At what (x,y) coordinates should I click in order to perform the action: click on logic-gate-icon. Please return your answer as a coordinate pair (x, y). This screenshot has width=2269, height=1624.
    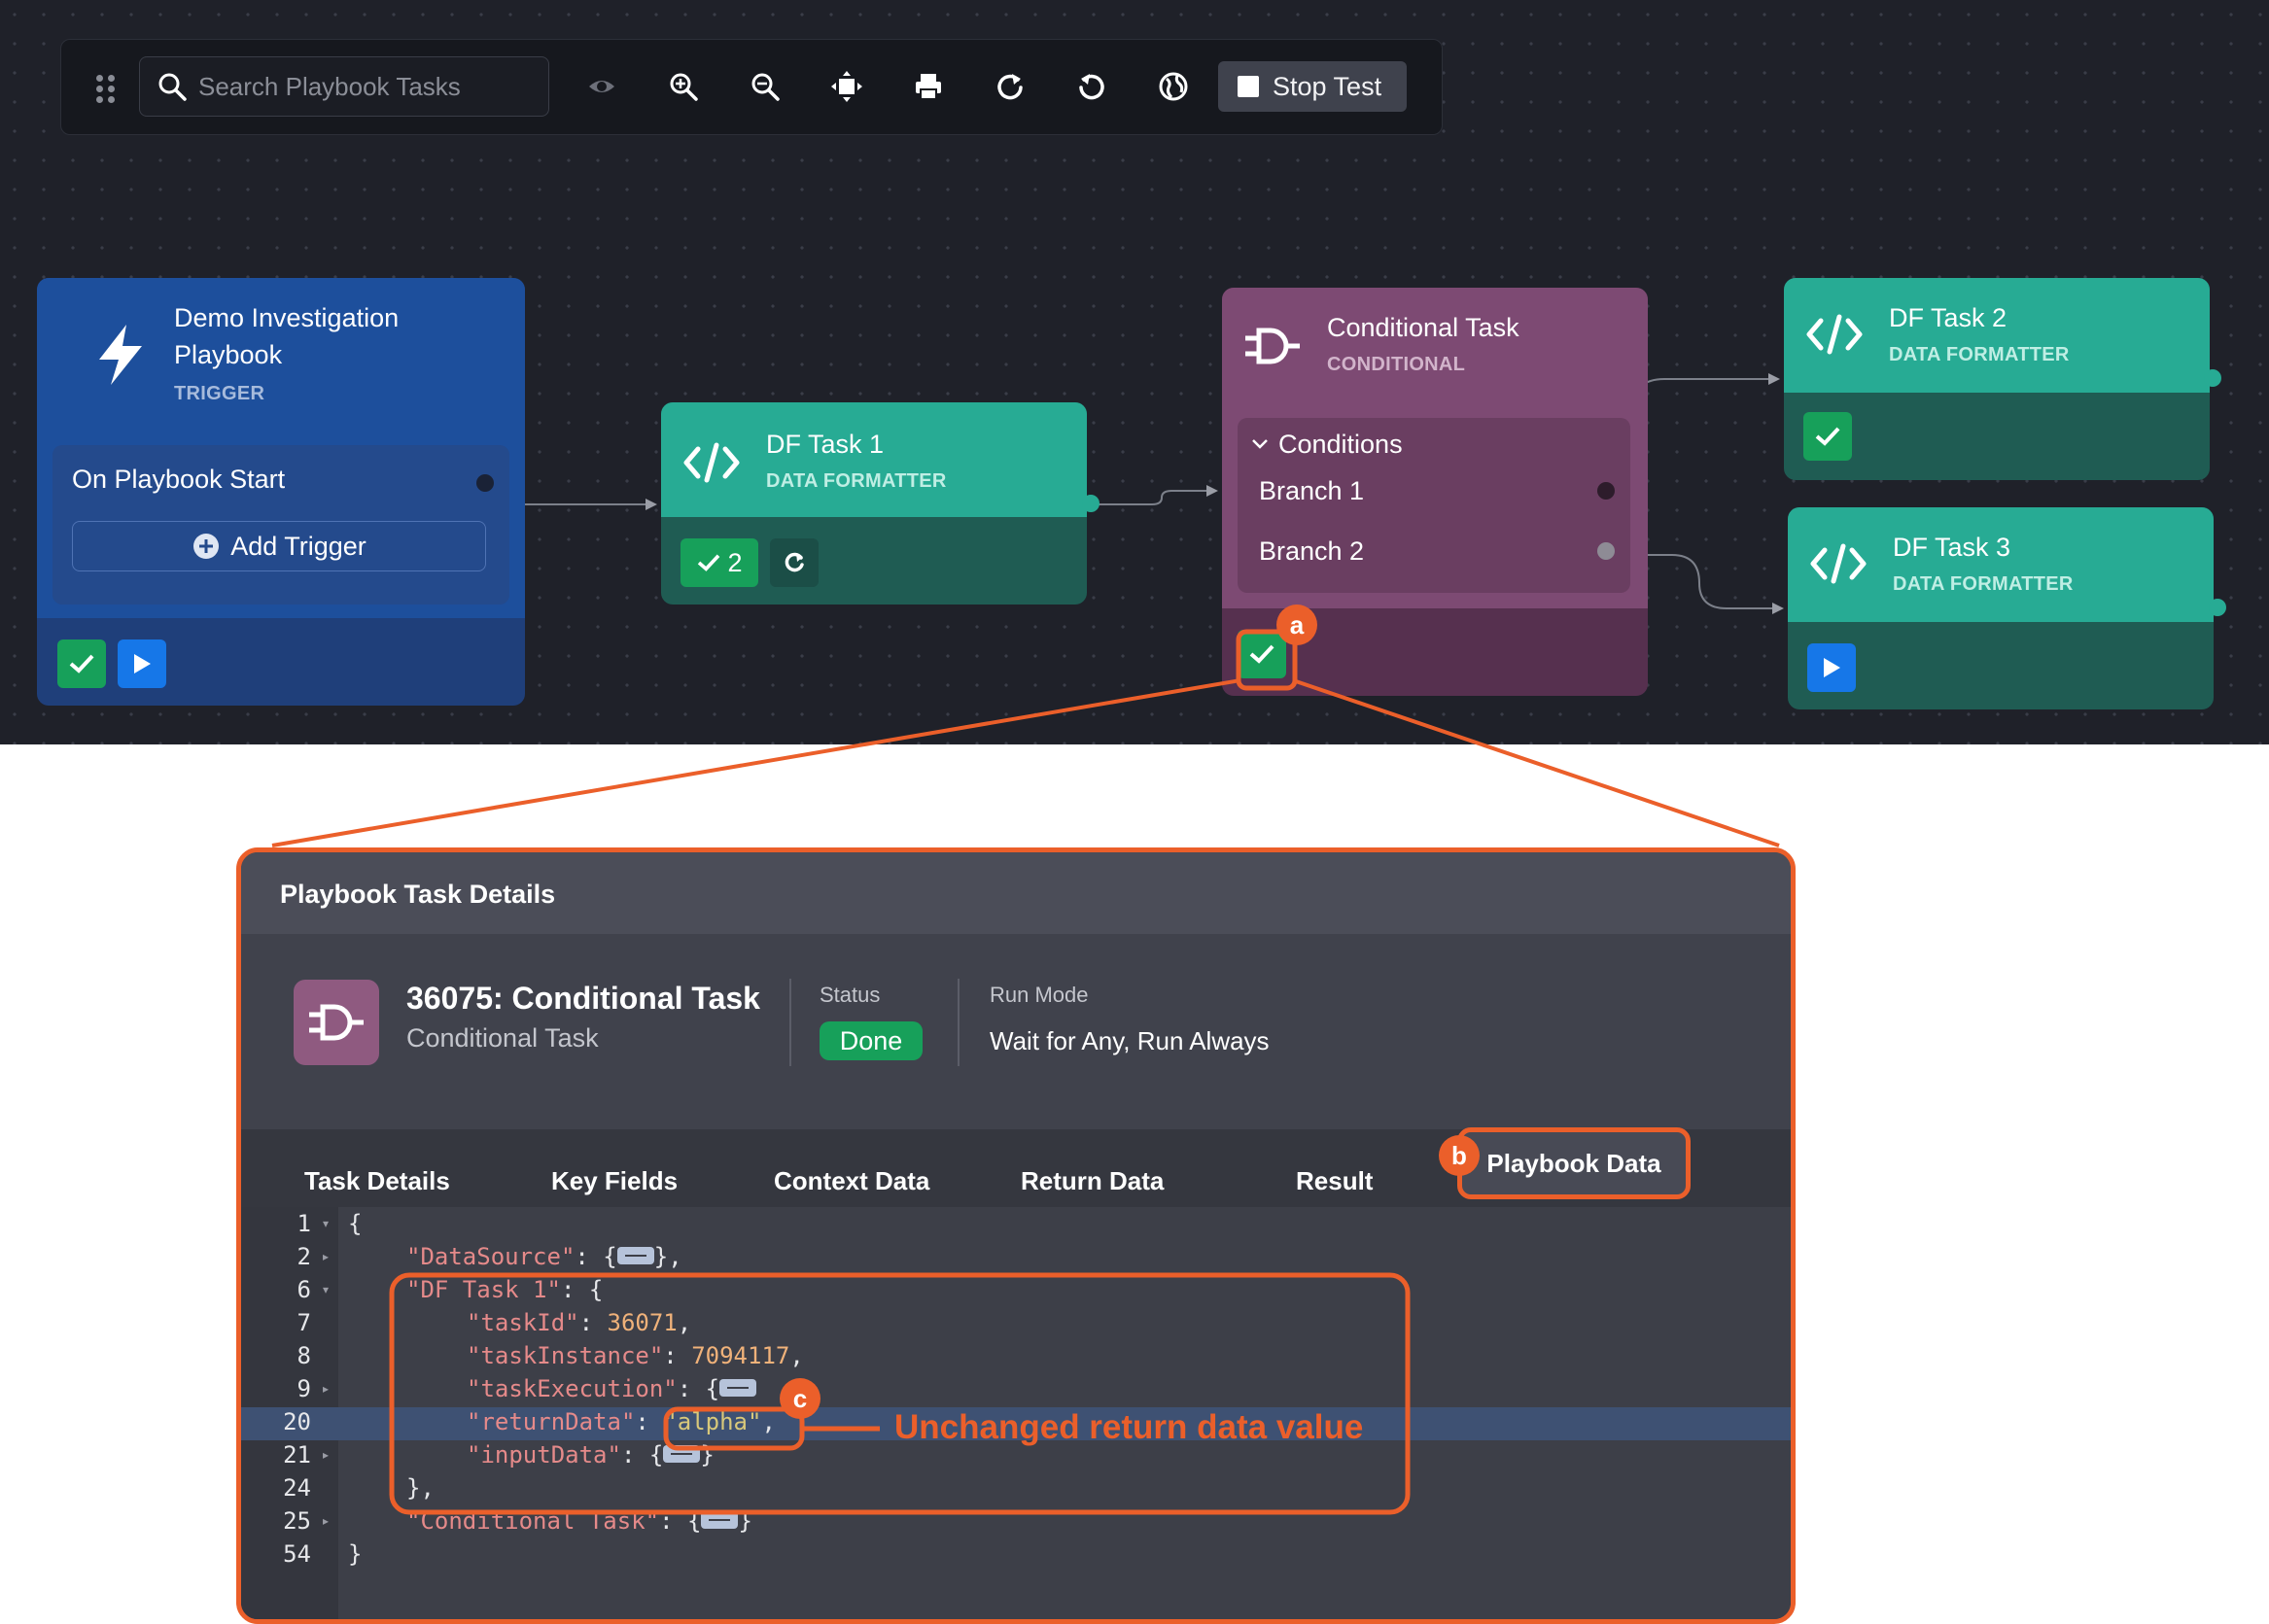
    Looking at the image, I should click on (336, 1022).